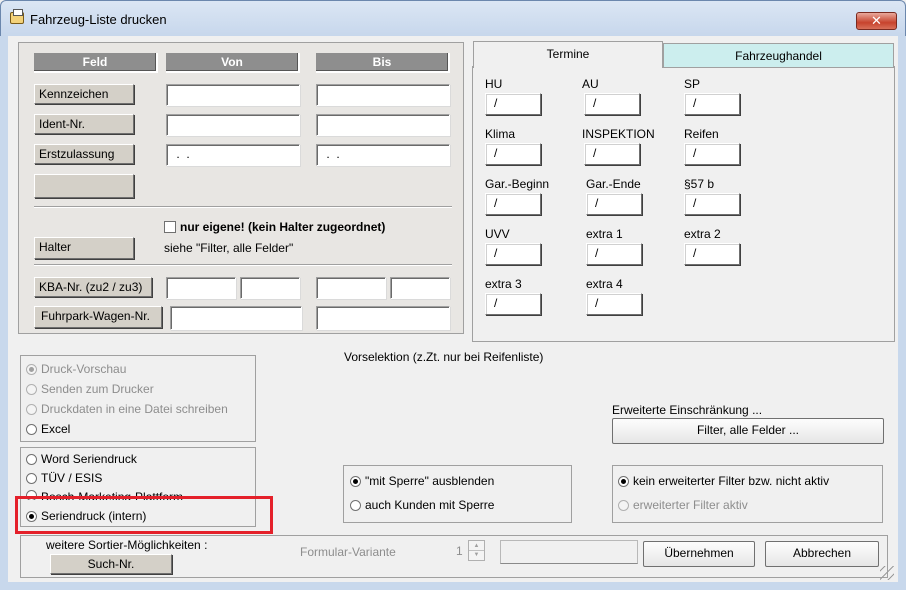  What do you see at coordinates (351, 288) in the screenshot?
I see `kba-bis-zu2-field` at bounding box center [351, 288].